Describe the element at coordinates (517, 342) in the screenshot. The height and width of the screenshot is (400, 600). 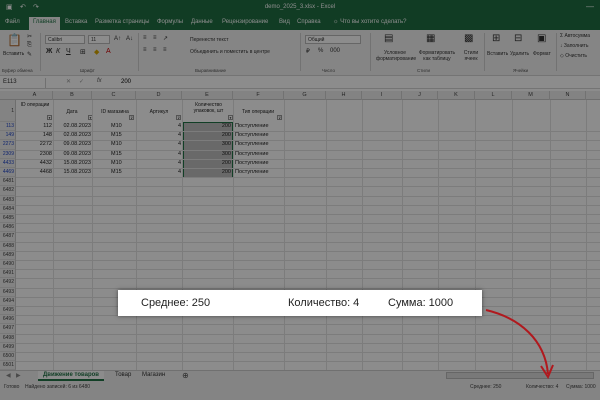
I see `arrow-path` at that location.